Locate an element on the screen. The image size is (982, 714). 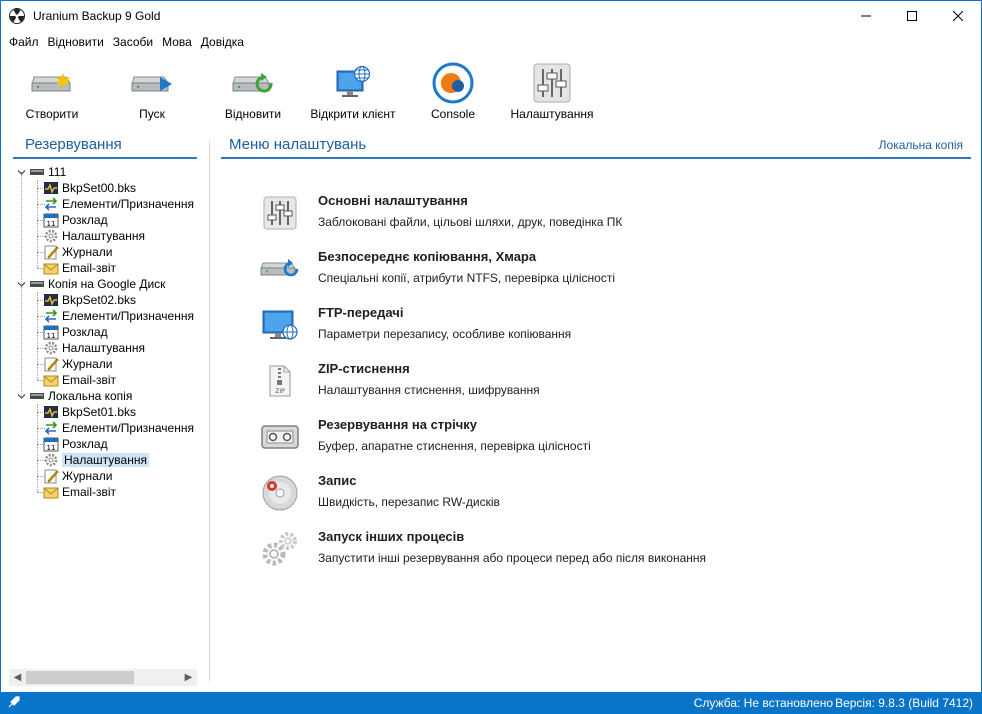
backups-panel-header: Резервування is located at coordinates (105, 147).